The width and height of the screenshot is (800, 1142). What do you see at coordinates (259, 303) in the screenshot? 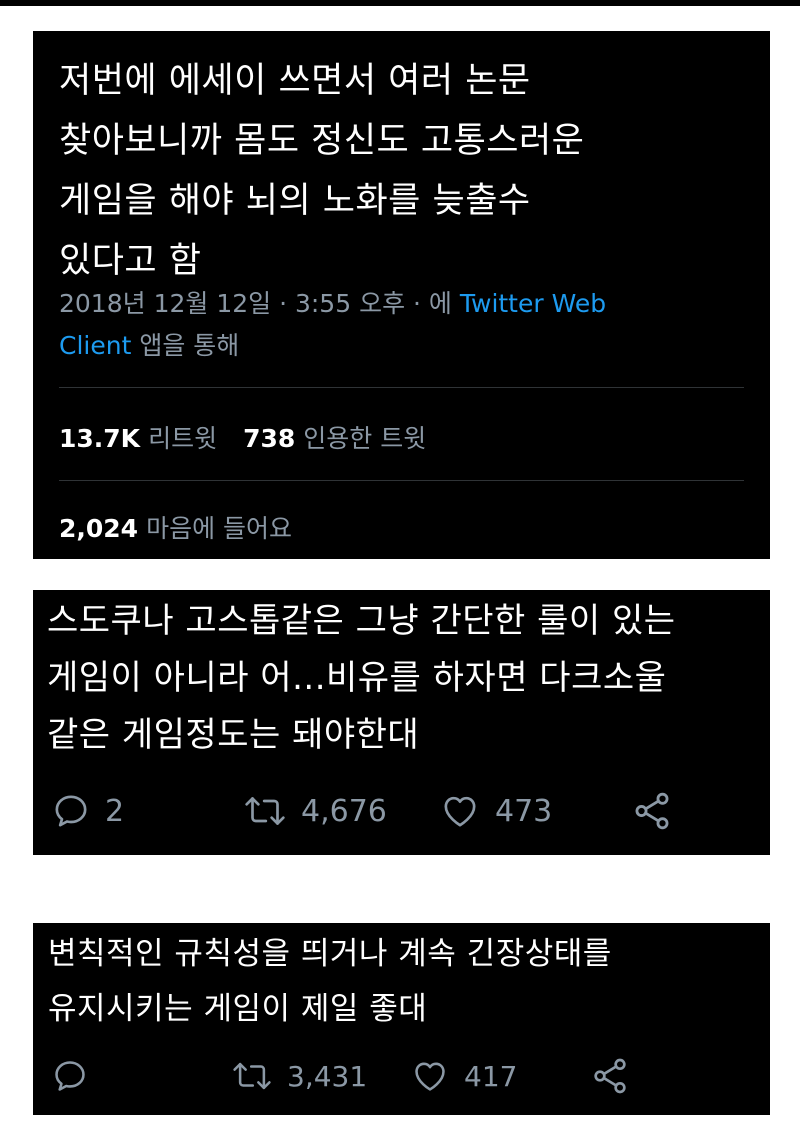
I see `tweet-datetime: 2018년 12월 12일 · 3:55 오후 · 에` at bounding box center [259, 303].